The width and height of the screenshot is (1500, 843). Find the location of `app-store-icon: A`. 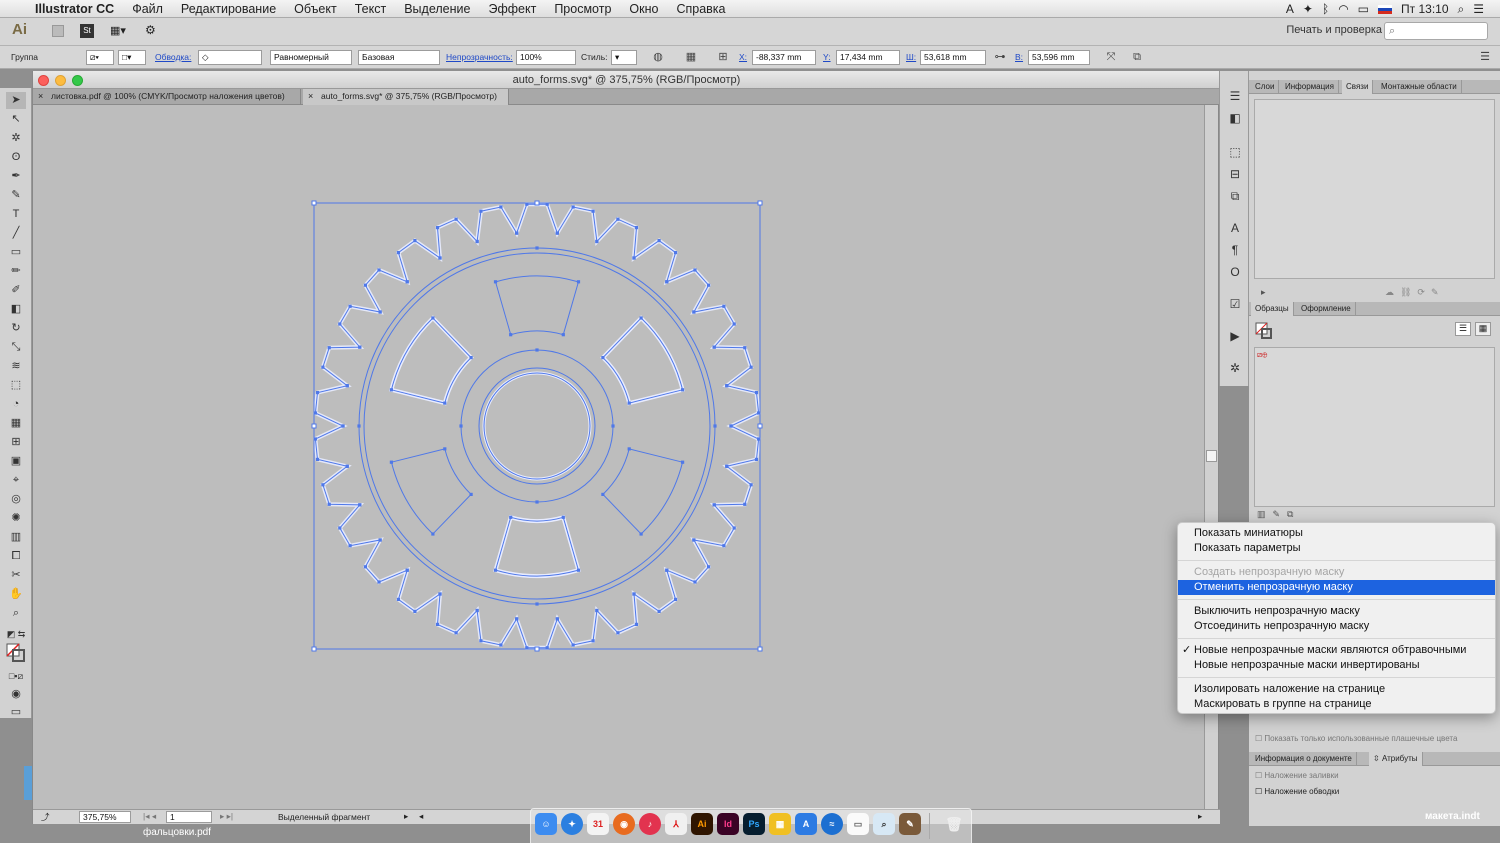

app-store-icon: A is located at coordinates (806, 824).